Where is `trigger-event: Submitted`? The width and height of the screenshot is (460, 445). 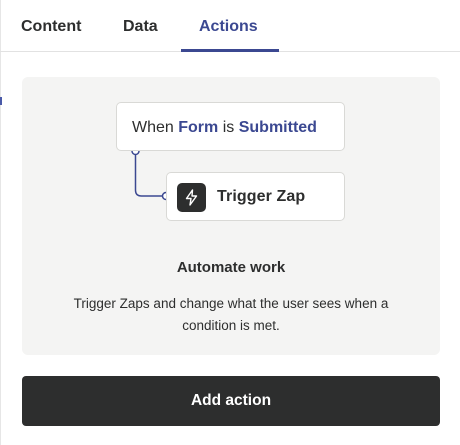 trigger-event: Submitted is located at coordinates (277, 127).